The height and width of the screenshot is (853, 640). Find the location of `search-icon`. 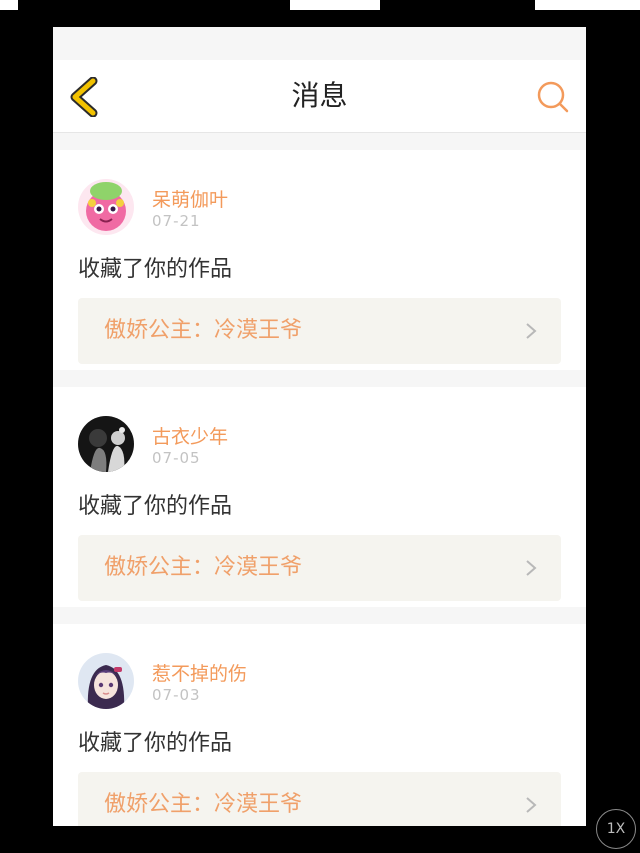

search-icon is located at coordinates (553, 97).